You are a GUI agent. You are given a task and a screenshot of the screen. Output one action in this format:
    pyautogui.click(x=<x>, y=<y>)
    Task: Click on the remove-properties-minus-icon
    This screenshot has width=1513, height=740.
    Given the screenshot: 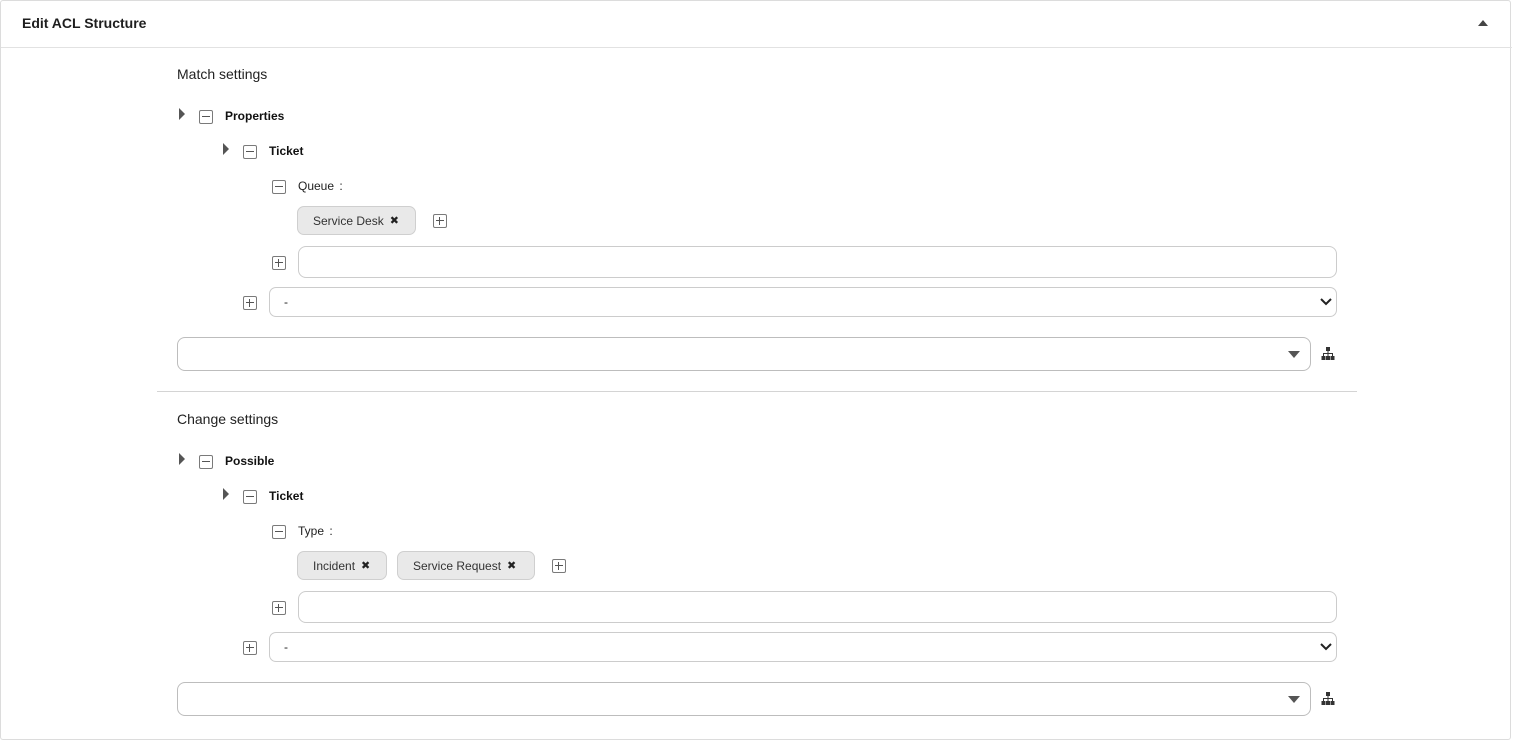 What is the action you would take?
    pyautogui.click(x=206, y=117)
    